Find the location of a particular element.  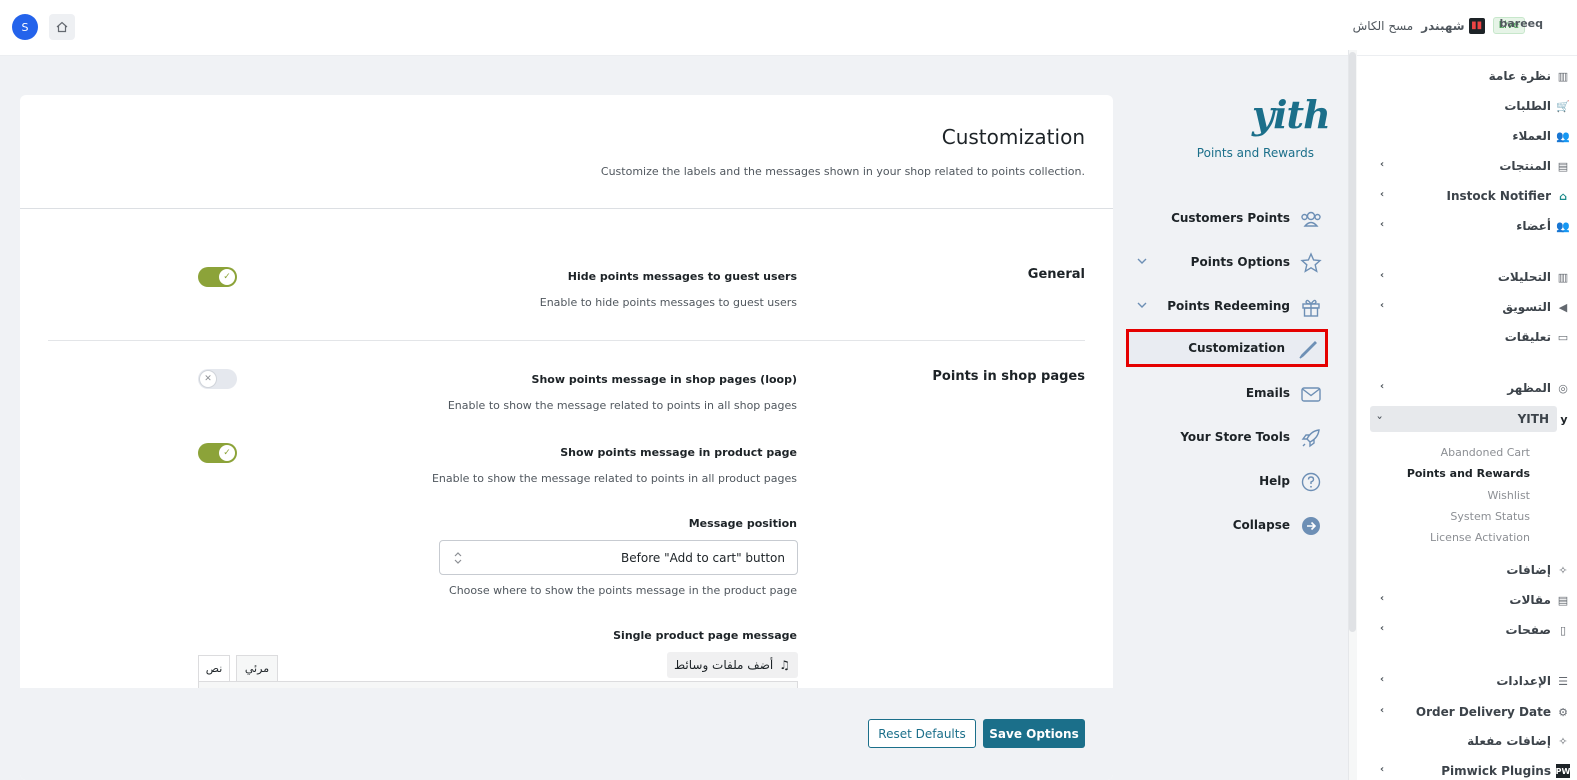

user-avatar: S is located at coordinates (25, 27).